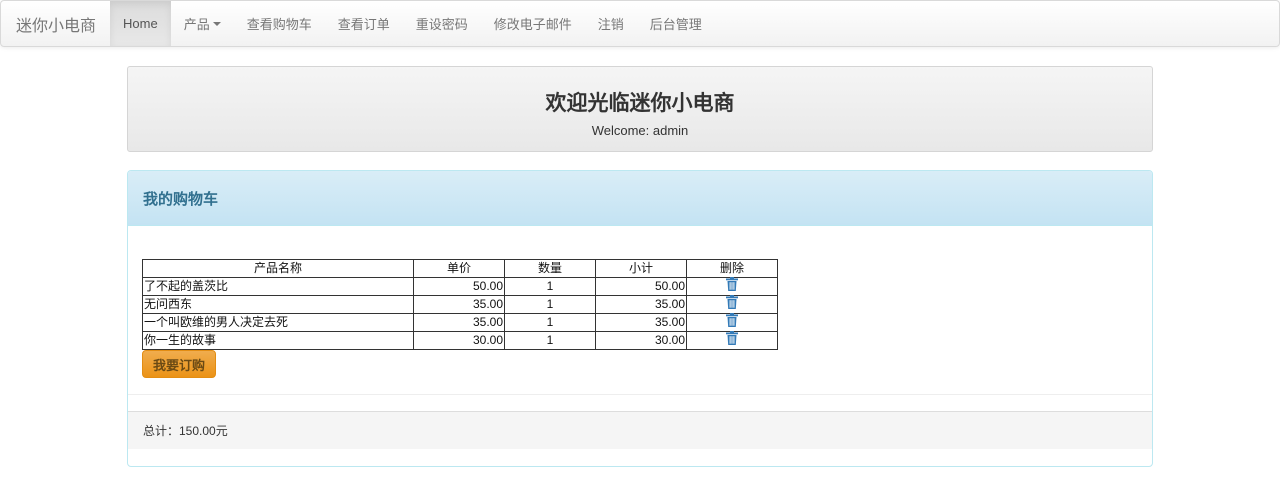  What do you see at coordinates (278, 322) in the screenshot?
I see `cell-product-name: 一个叫欧维的男人决定去死` at bounding box center [278, 322].